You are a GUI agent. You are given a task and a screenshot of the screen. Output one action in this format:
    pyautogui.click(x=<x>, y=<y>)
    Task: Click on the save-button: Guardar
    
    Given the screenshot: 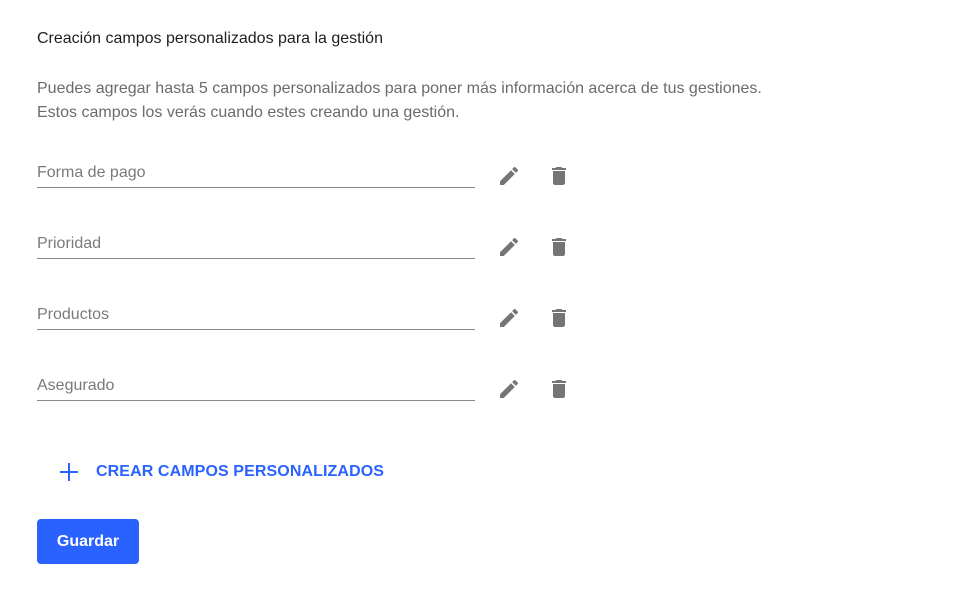 What is the action you would take?
    pyautogui.click(x=88, y=541)
    